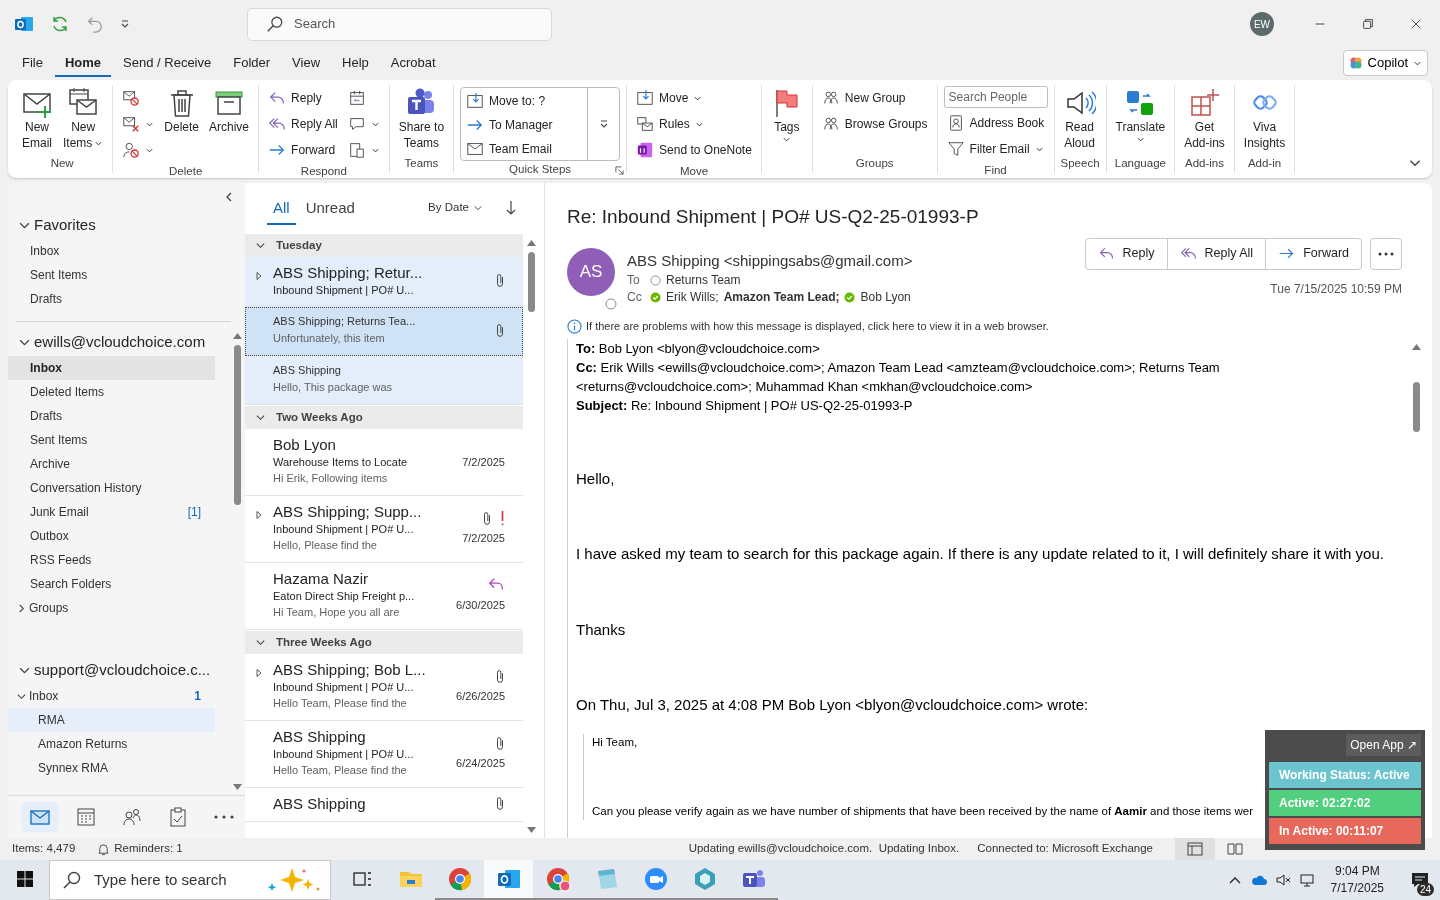 This screenshot has height=900, width=1440. What do you see at coordinates (692, 297) in the screenshot?
I see `recipient-name: Erik Wills;` at bounding box center [692, 297].